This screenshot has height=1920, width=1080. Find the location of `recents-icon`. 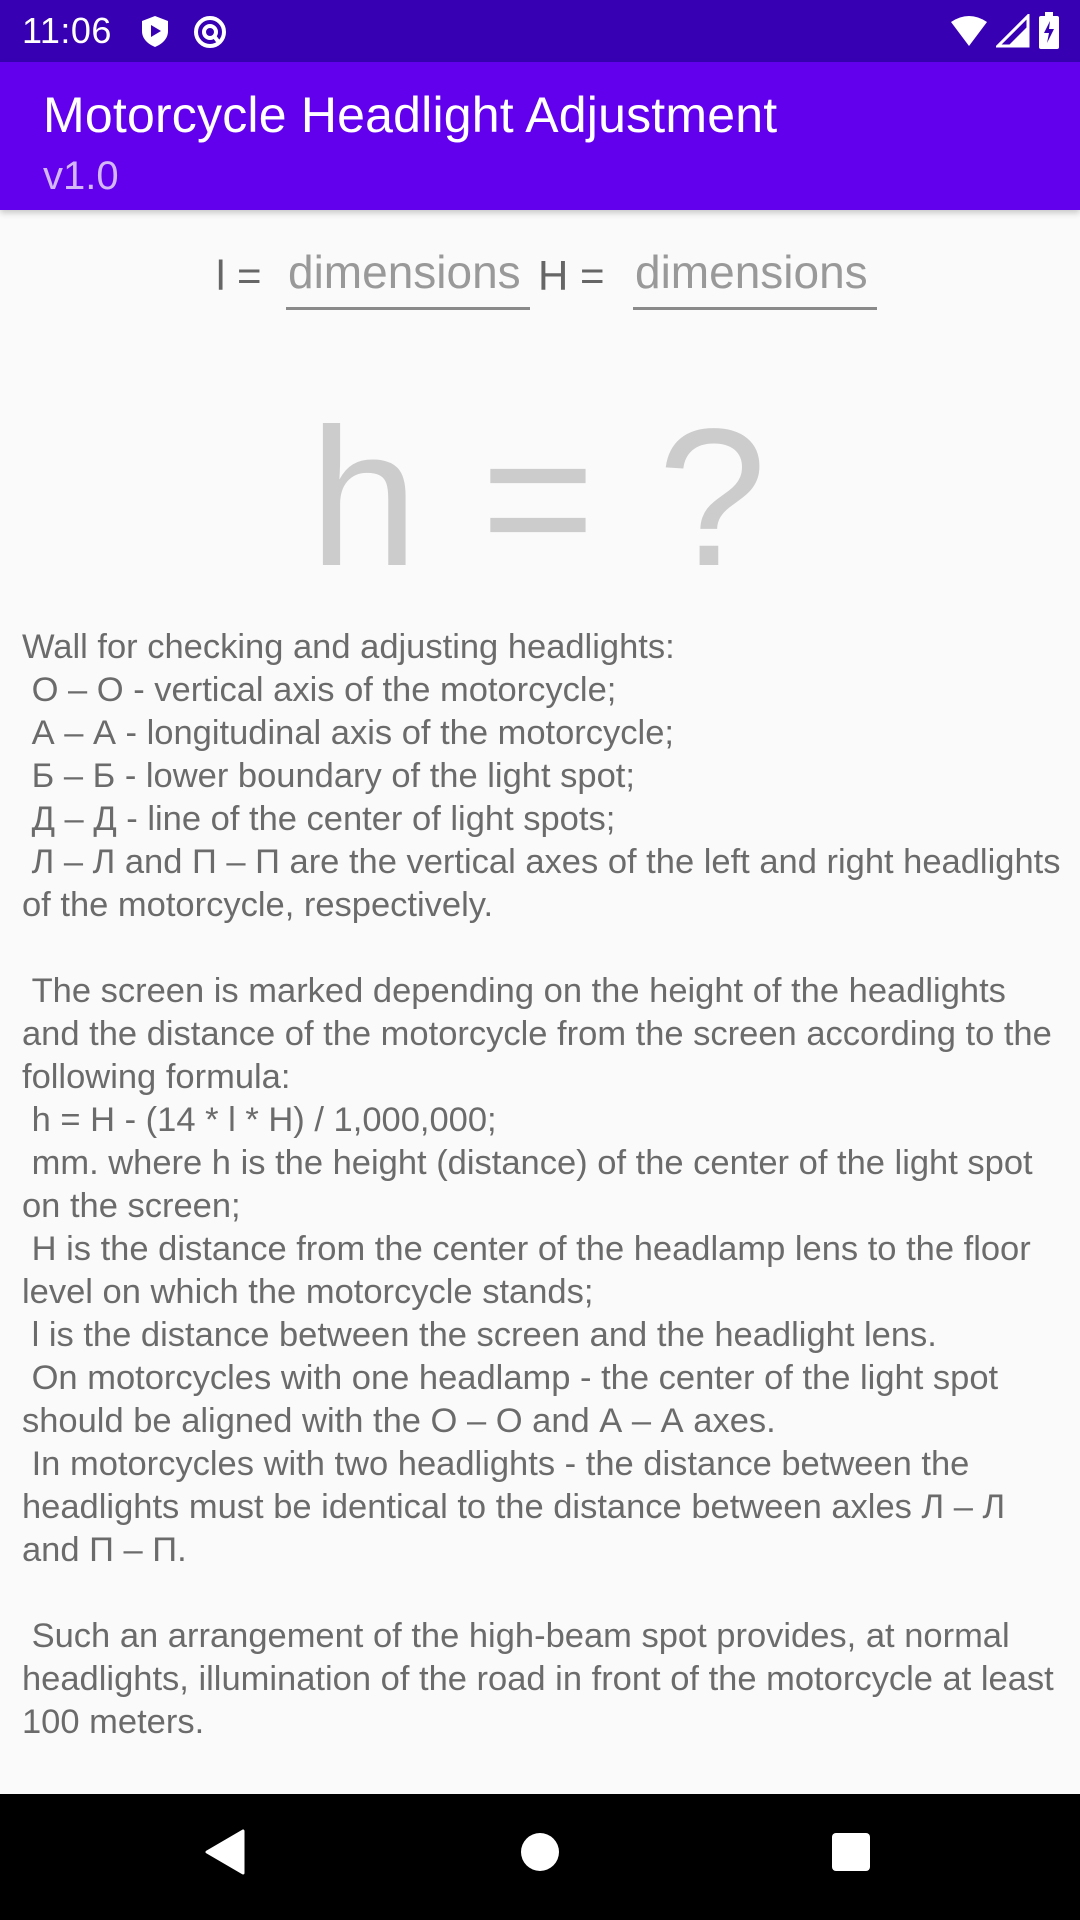

recents-icon is located at coordinates (851, 1854).